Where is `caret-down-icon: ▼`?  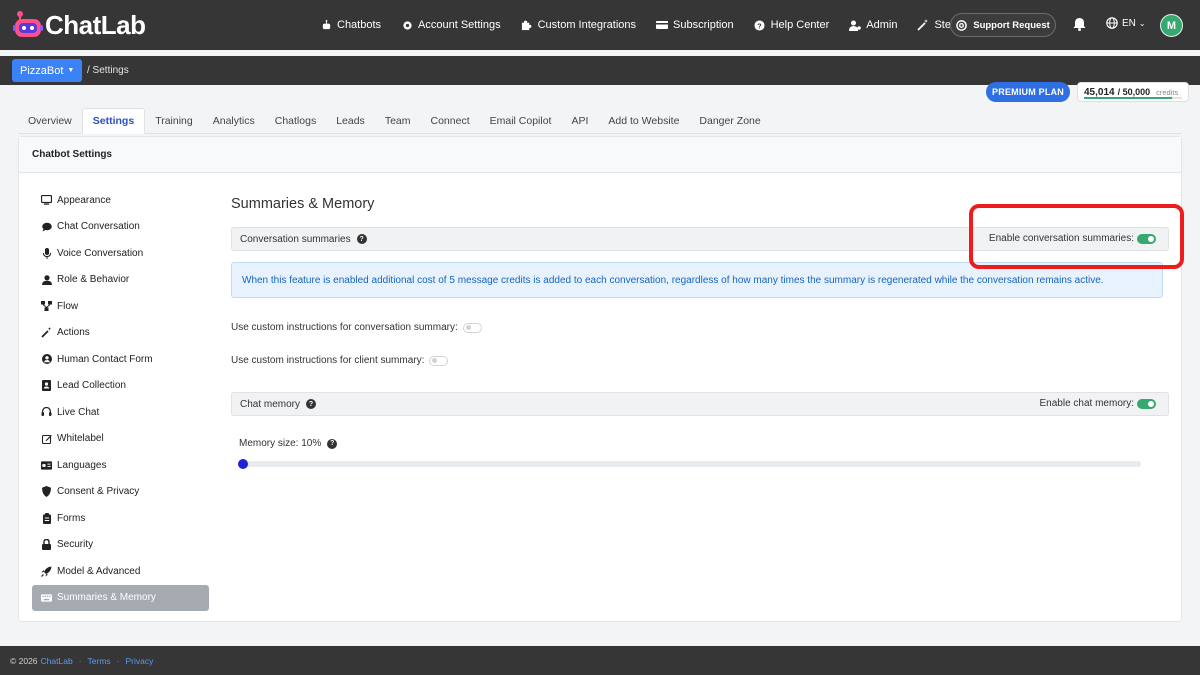 caret-down-icon: ▼ is located at coordinates (71, 70).